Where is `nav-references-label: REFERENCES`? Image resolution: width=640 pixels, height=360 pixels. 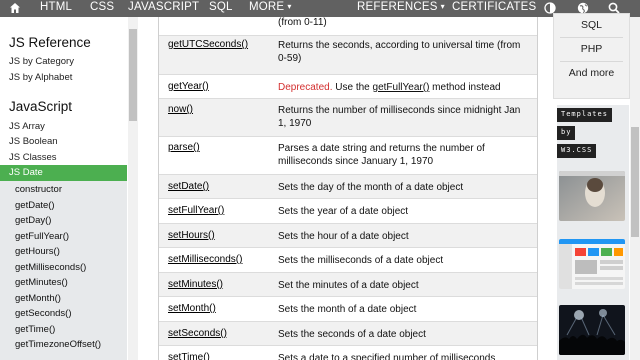 nav-references-label: REFERENCES is located at coordinates (397, 7).